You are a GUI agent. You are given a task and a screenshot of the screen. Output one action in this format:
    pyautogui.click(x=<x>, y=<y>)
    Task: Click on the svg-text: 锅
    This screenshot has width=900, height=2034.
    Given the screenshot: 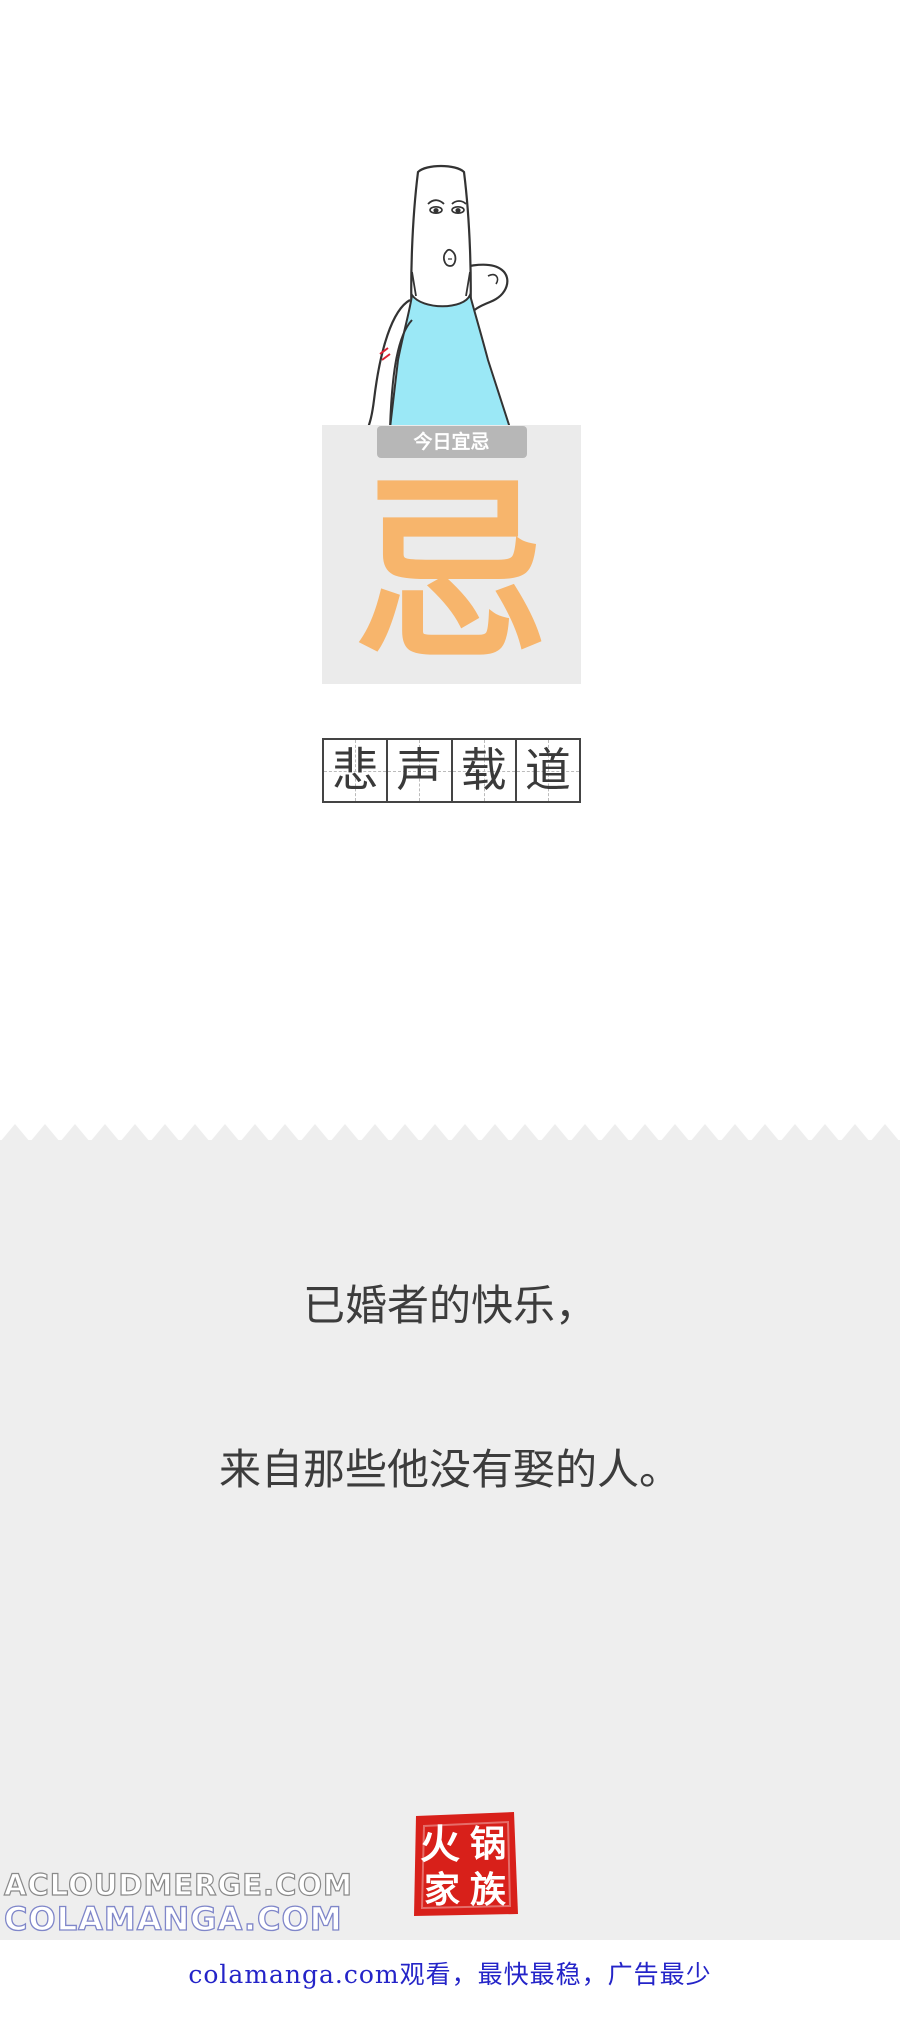 What is the action you would take?
    pyautogui.click(x=488, y=1844)
    